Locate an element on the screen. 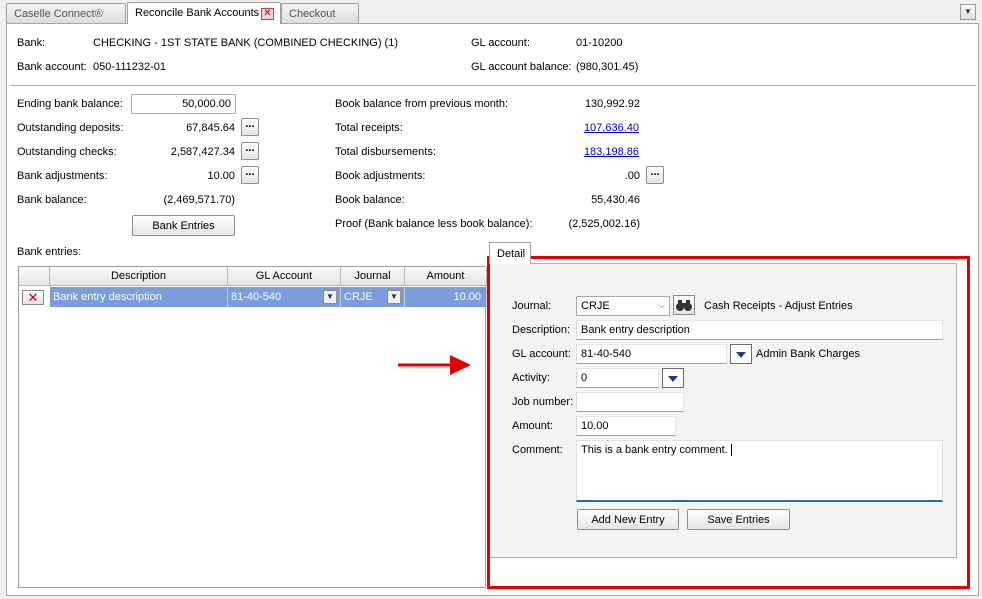  tab-detail: Detail is located at coordinates (510, 253).